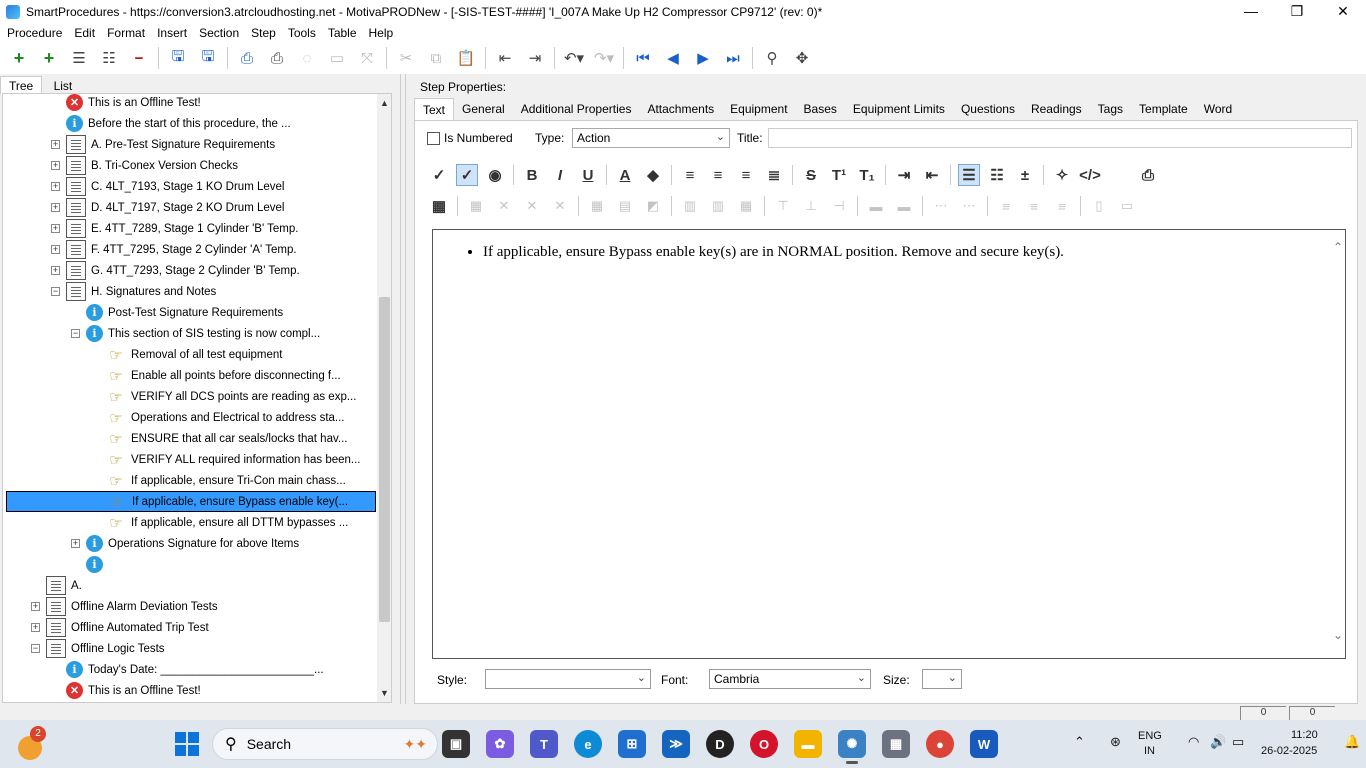  What do you see at coordinates (852, 747) in the screenshot?
I see `smartprocedures-icon: ✺` at bounding box center [852, 747].